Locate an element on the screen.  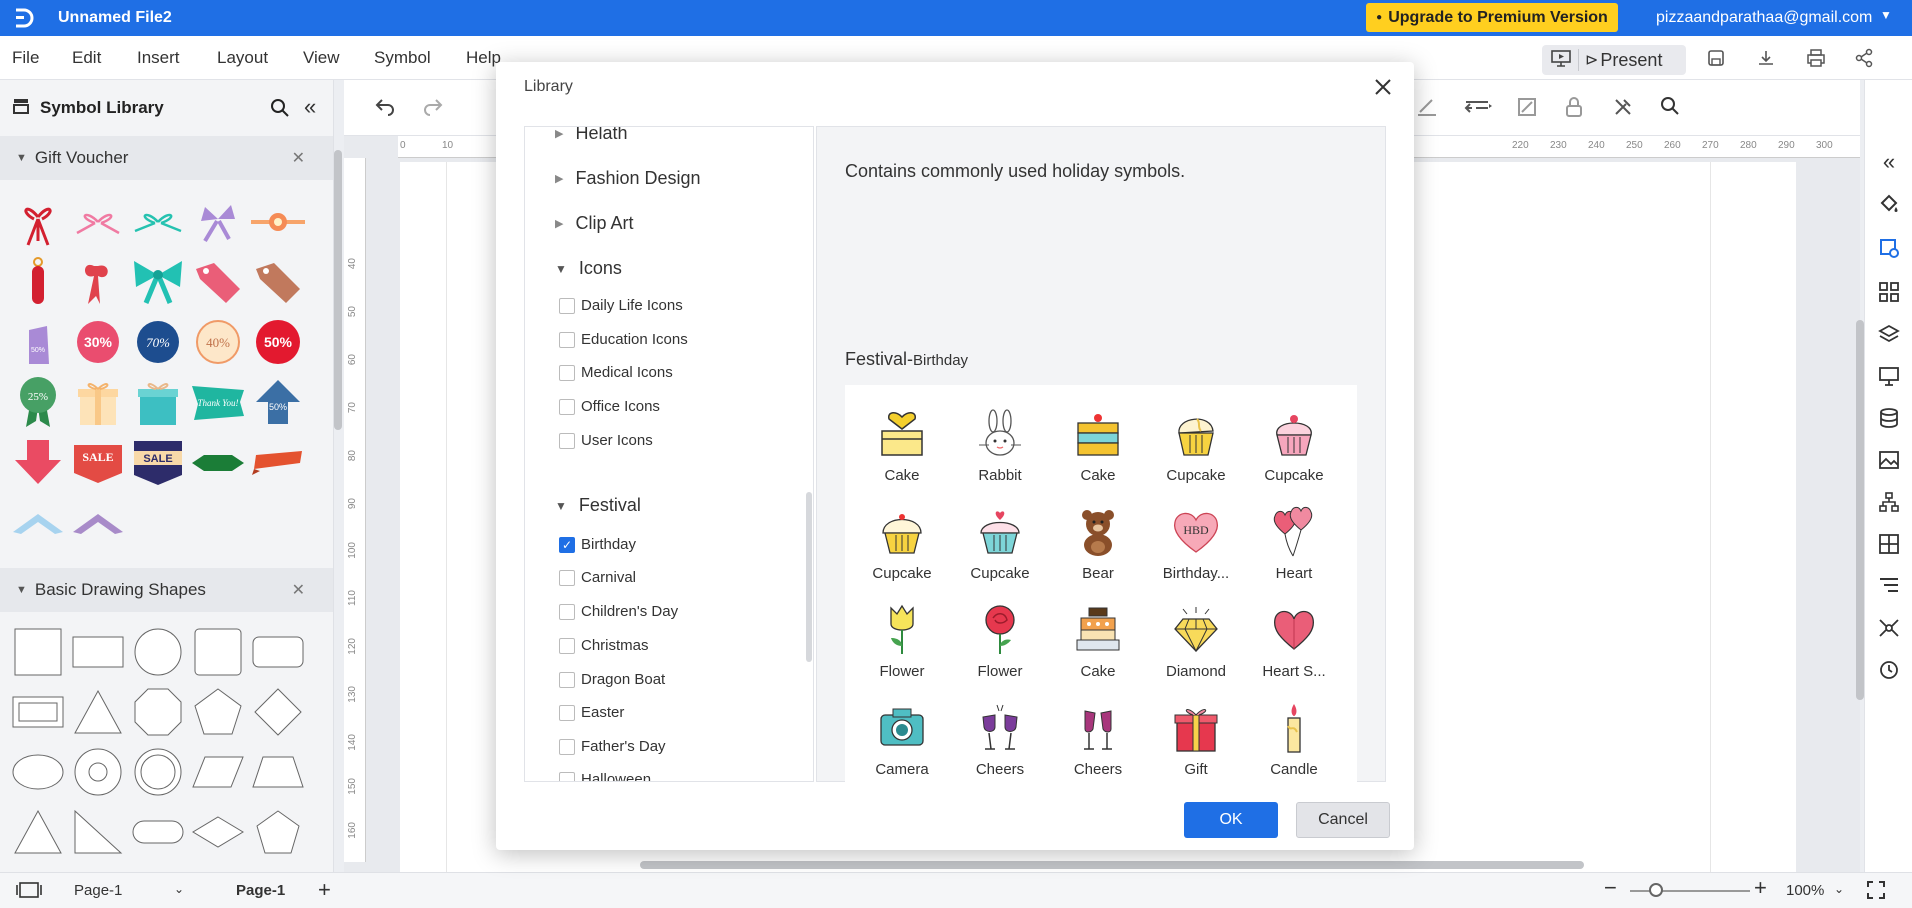
teal-bow-symbol is located at coordinates (158, 282).